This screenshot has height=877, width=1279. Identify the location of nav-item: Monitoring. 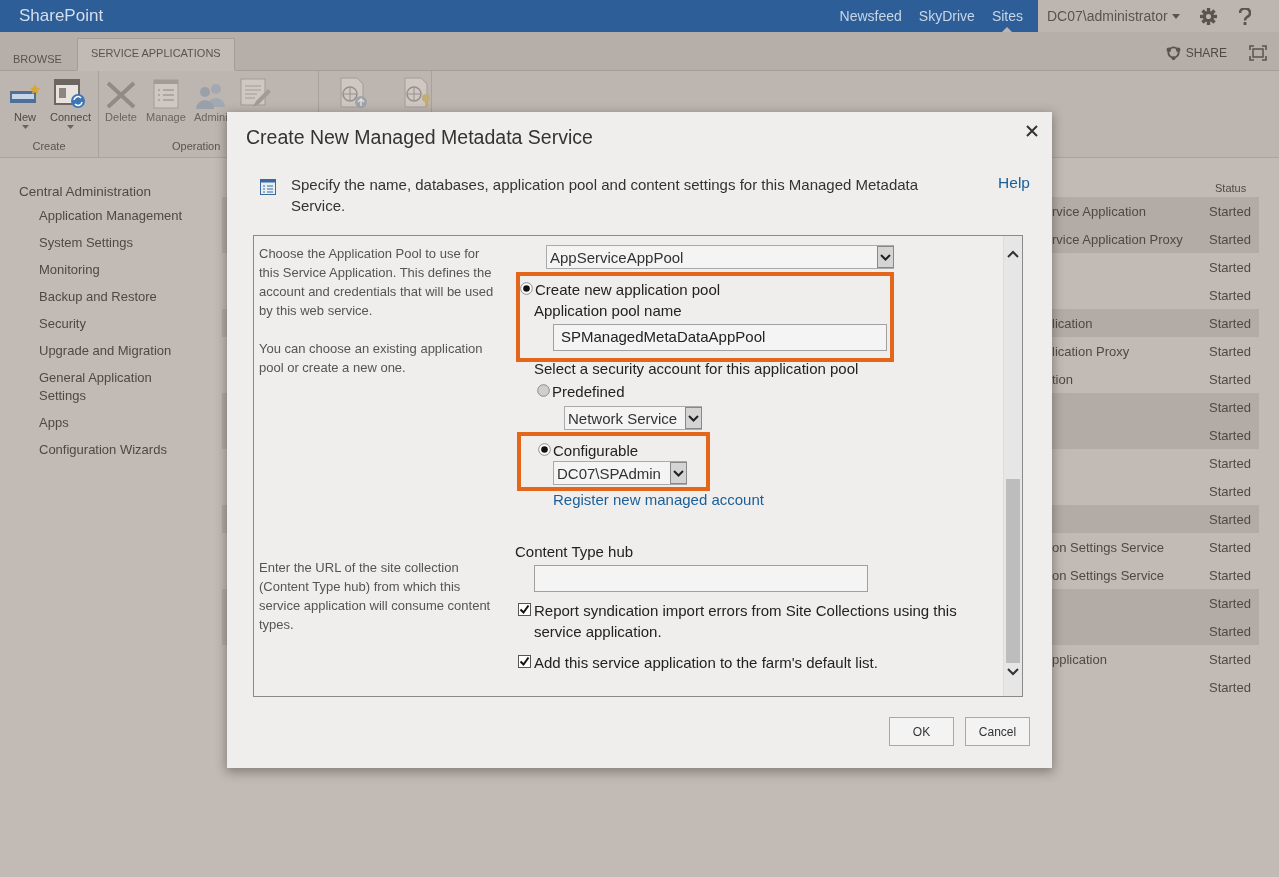
(119, 270).